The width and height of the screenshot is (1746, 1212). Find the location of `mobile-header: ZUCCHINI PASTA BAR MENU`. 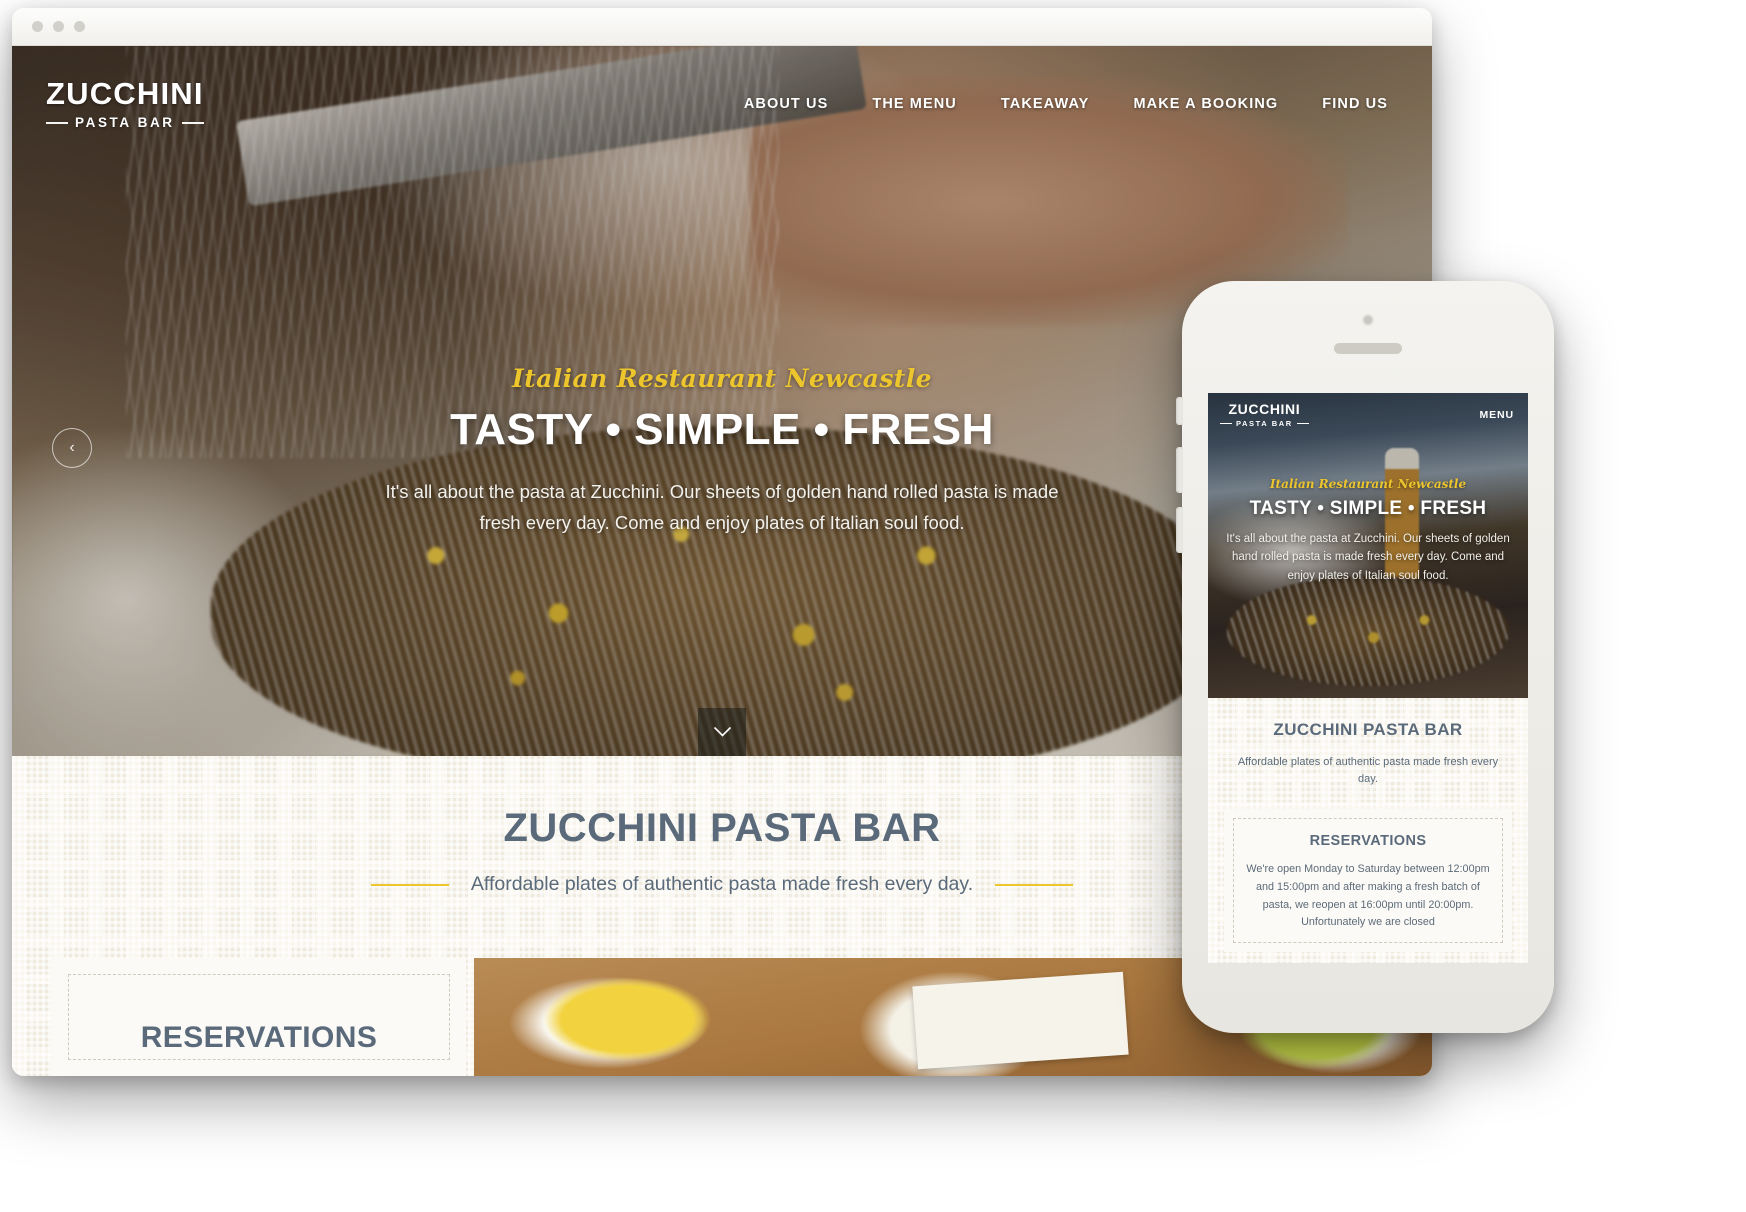

mobile-header: ZUCCHINI PASTA BAR MENU is located at coordinates (1368, 415).